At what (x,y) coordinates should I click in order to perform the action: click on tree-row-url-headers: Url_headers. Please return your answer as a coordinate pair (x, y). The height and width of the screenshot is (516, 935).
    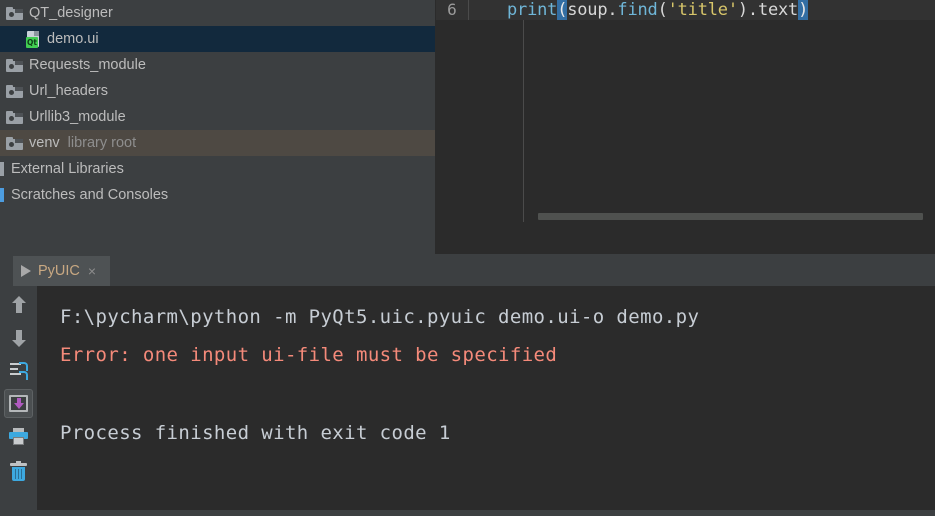
    Looking at the image, I should click on (217, 91).